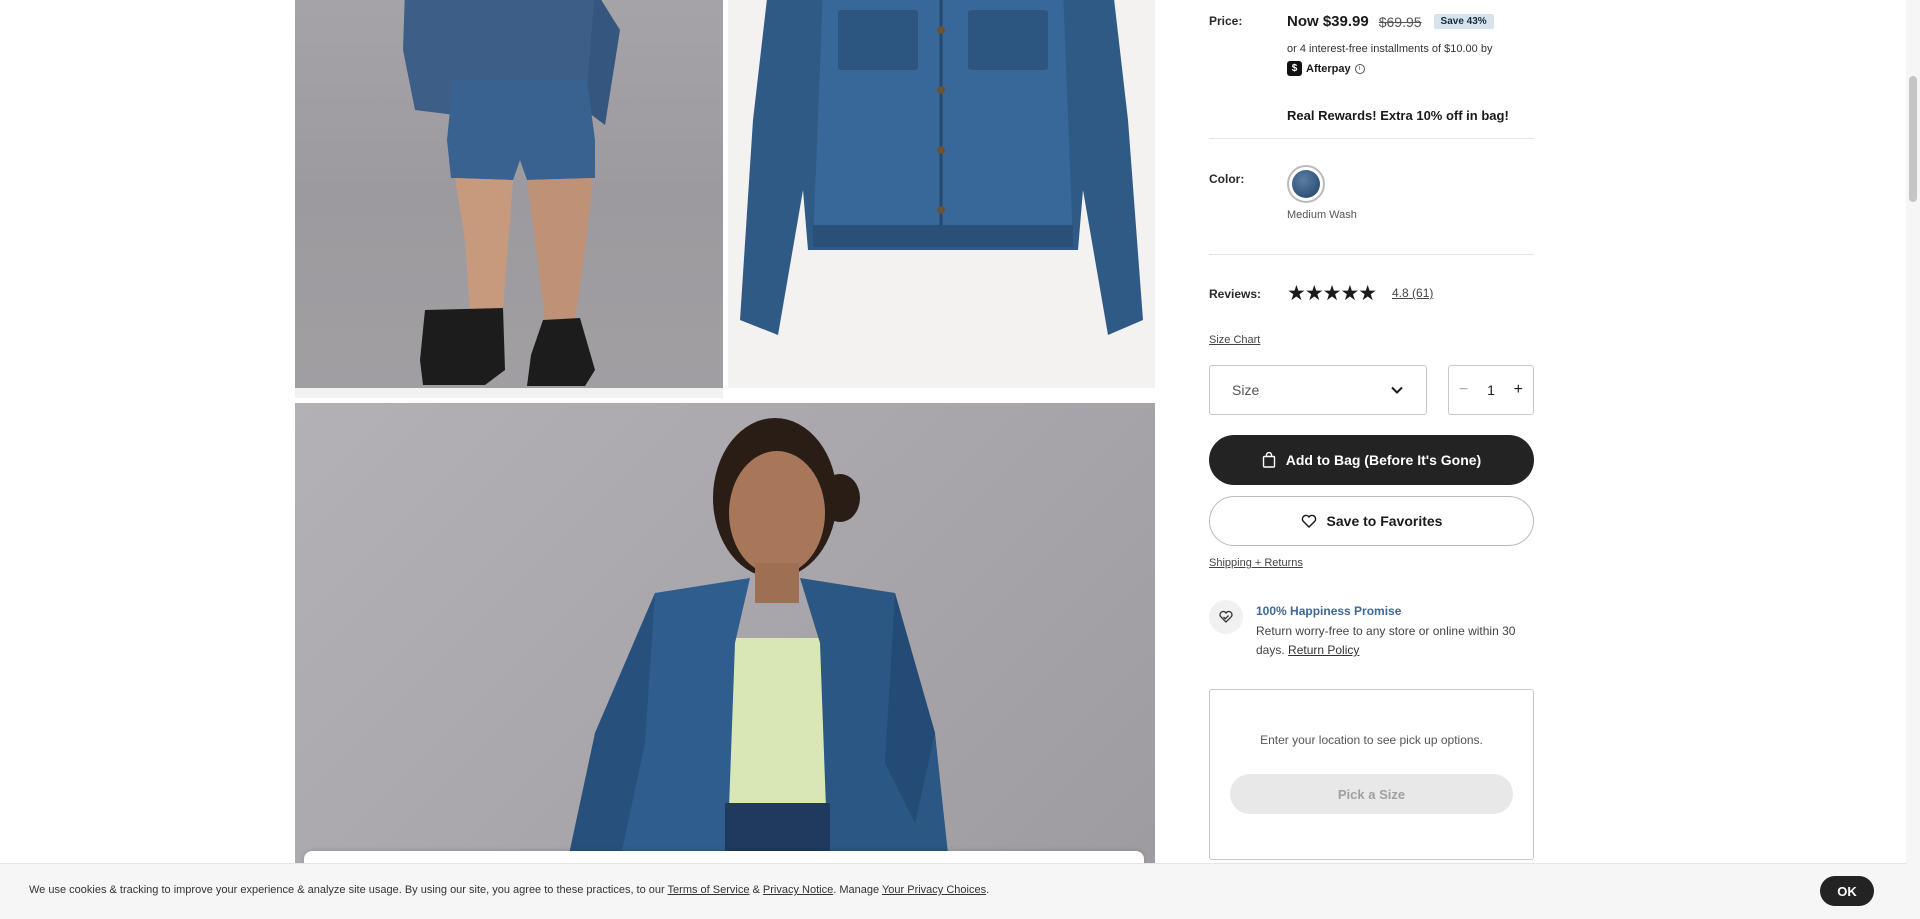 Image resolution: width=1920 pixels, height=919 pixels. What do you see at coordinates (756, 890) in the screenshot?
I see `cookie-amp: &` at bounding box center [756, 890].